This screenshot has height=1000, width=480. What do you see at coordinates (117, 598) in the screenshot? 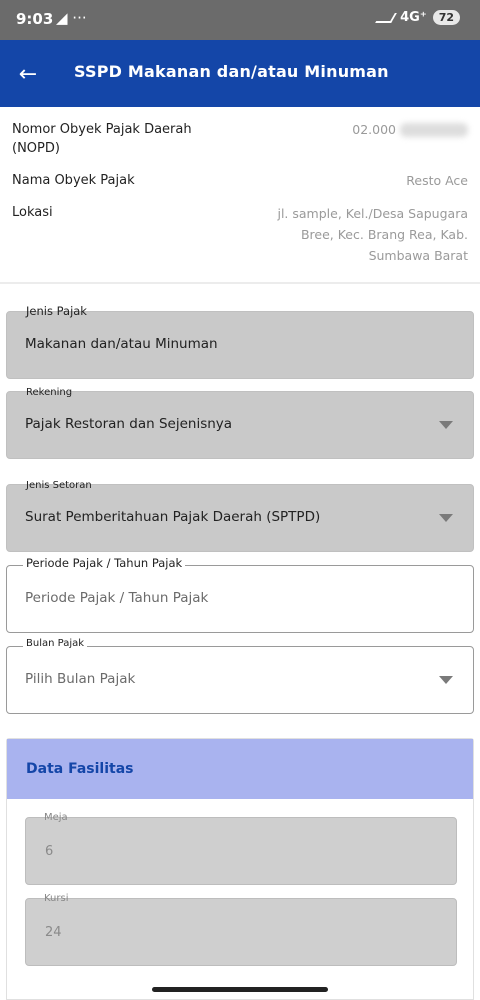
I see `periode-placeholder: Periode Pajak / Tahun Pajak` at bounding box center [117, 598].